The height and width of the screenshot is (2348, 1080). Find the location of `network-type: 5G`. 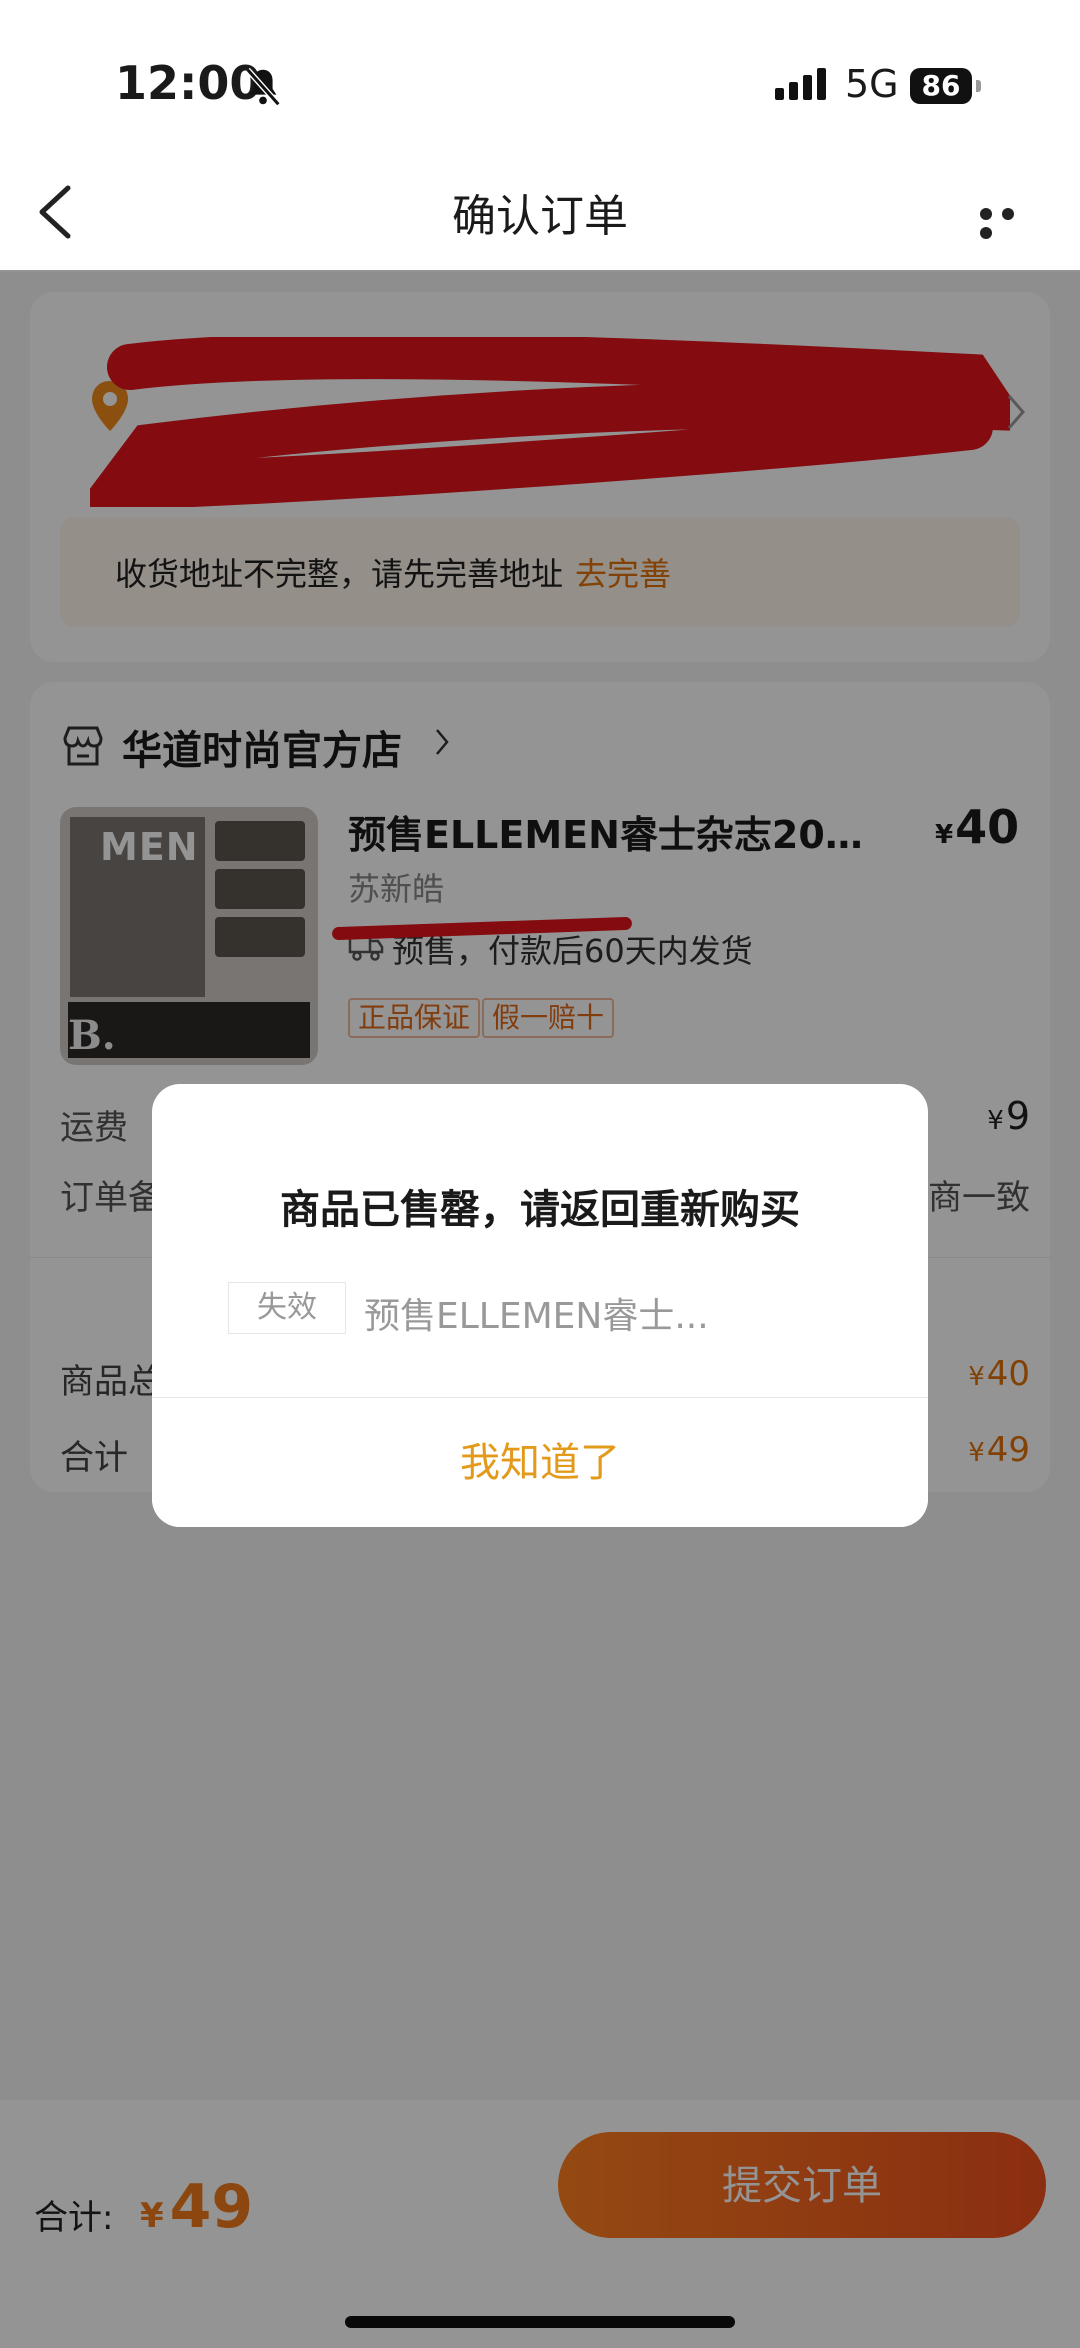

network-type: 5G is located at coordinates (872, 84).